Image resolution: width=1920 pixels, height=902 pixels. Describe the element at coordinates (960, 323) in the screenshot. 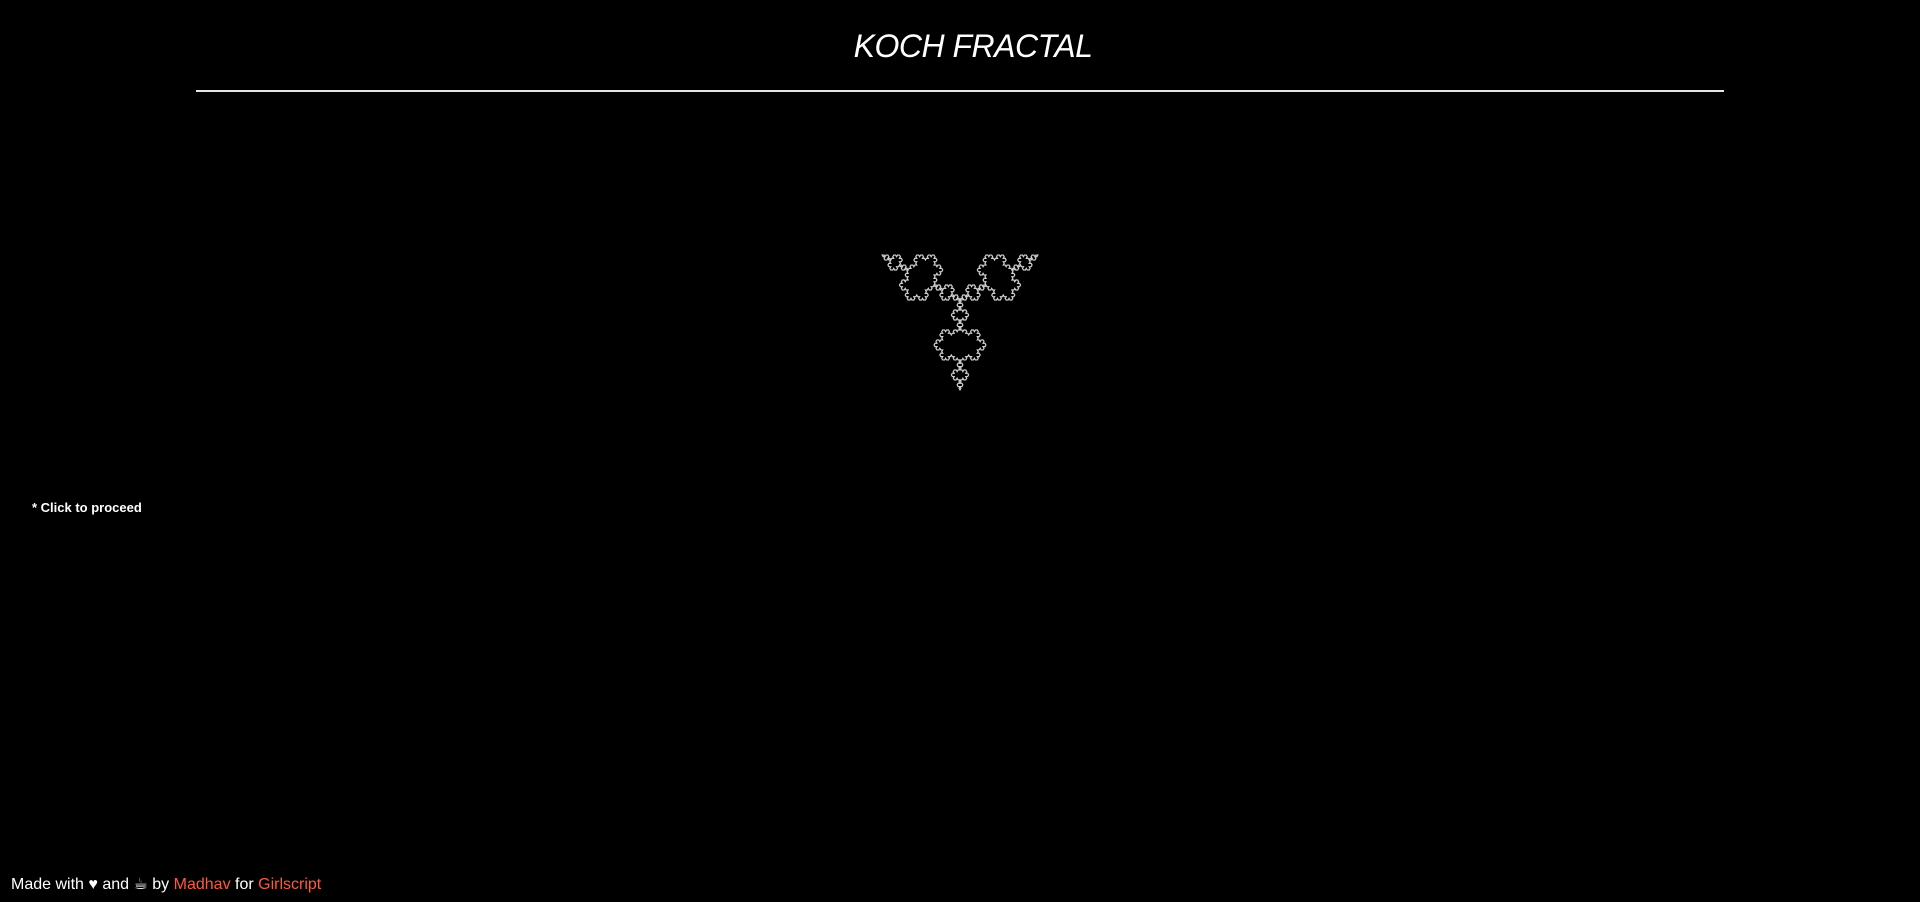

I see `koch-snowflake-outline` at that location.